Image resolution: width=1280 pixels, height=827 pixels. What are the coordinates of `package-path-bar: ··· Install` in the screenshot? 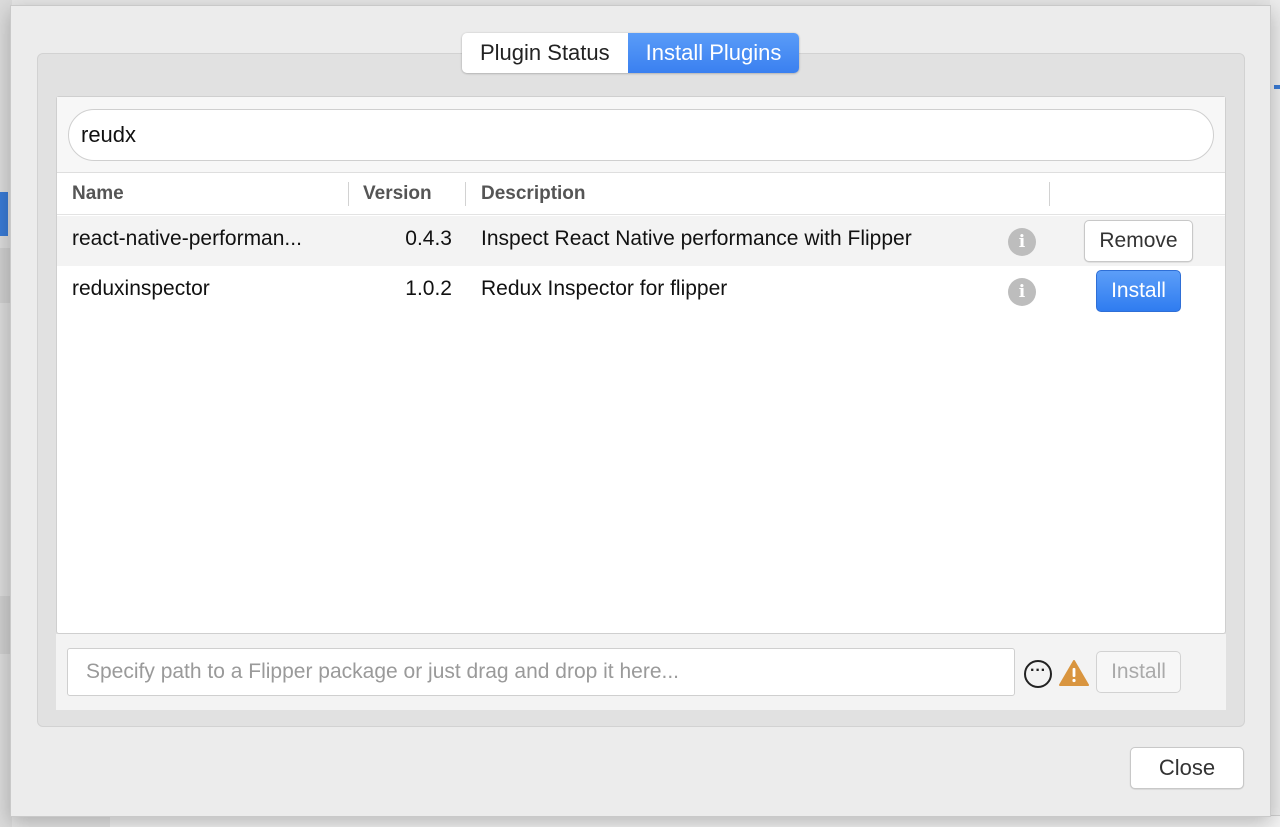 It's located at (641, 672).